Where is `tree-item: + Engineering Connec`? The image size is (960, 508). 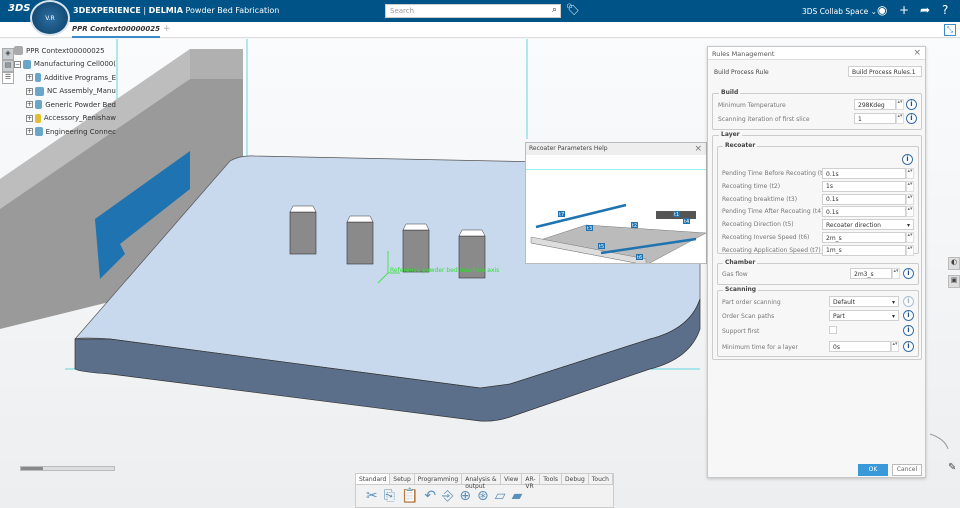
tree-item: + Engineering Connec is located at coordinates (65, 132).